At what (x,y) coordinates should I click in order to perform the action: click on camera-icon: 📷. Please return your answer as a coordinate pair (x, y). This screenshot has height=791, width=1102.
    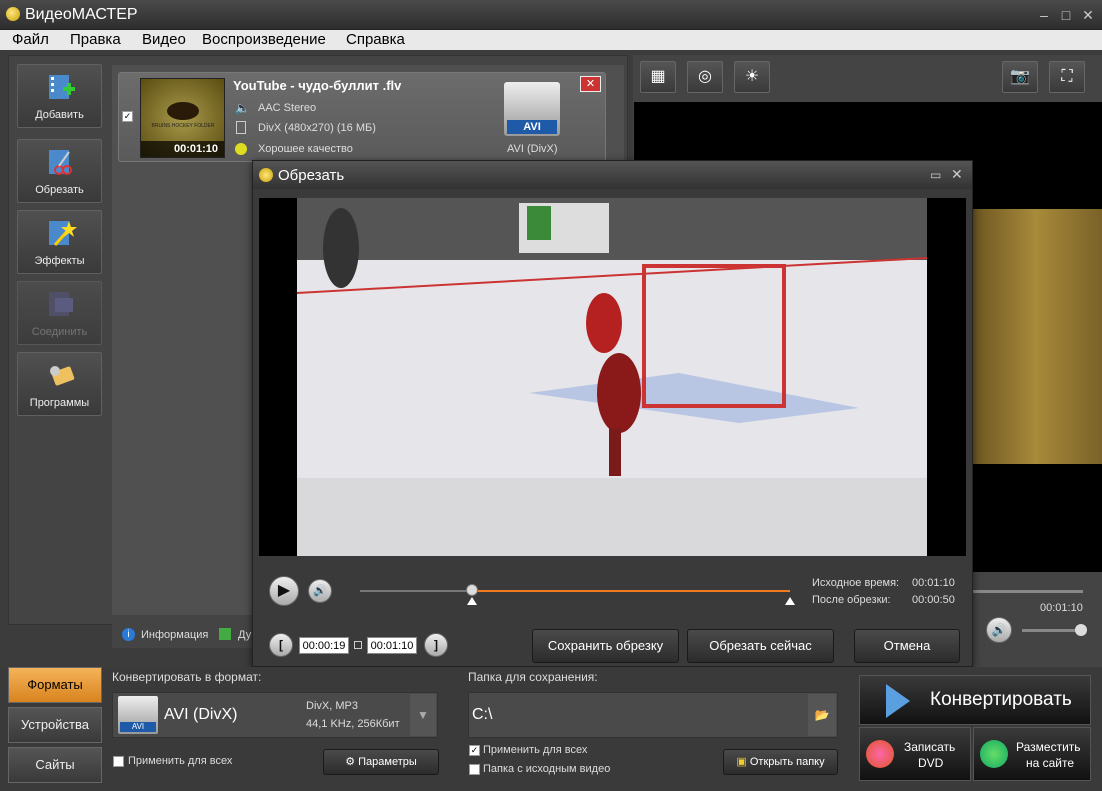
    Looking at the image, I should click on (1020, 76).